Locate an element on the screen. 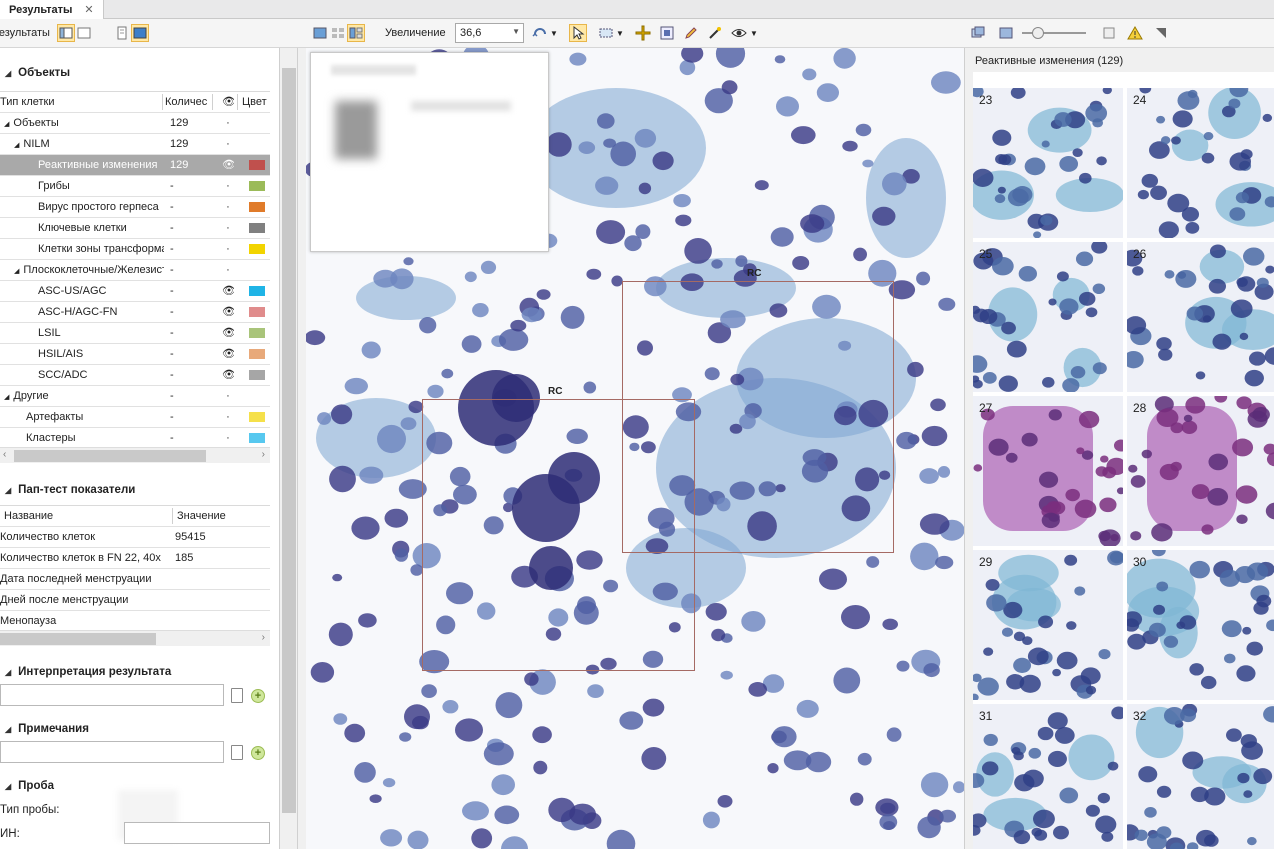 This screenshot has height=849, width=1274. zoom-select: 36,6 ▼ is located at coordinates (489, 33).